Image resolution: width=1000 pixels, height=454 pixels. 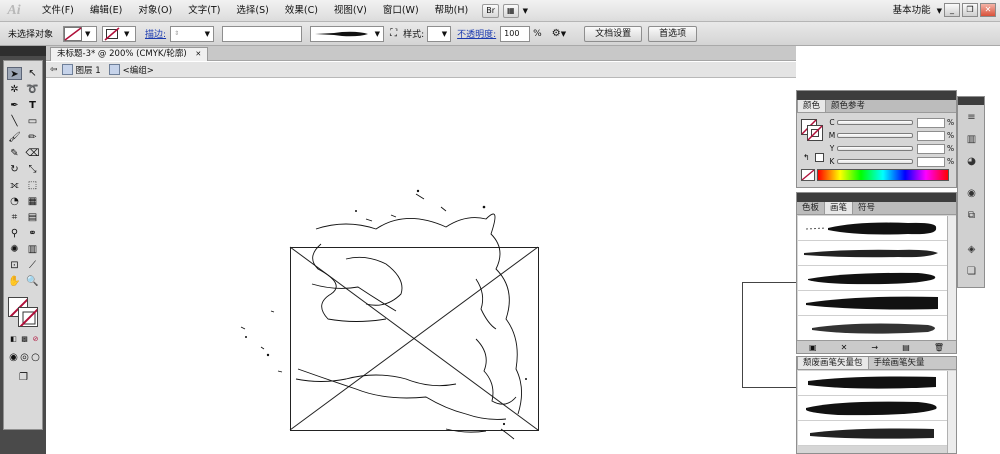 What do you see at coordinates (813, 347) in the screenshot?
I see `brush-library-icon: ▣` at bounding box center [813, 347].